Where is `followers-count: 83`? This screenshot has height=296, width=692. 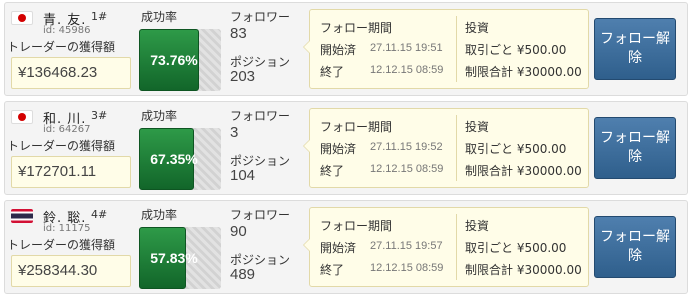 followers-count: 83 is located at coordinates (238, 33).